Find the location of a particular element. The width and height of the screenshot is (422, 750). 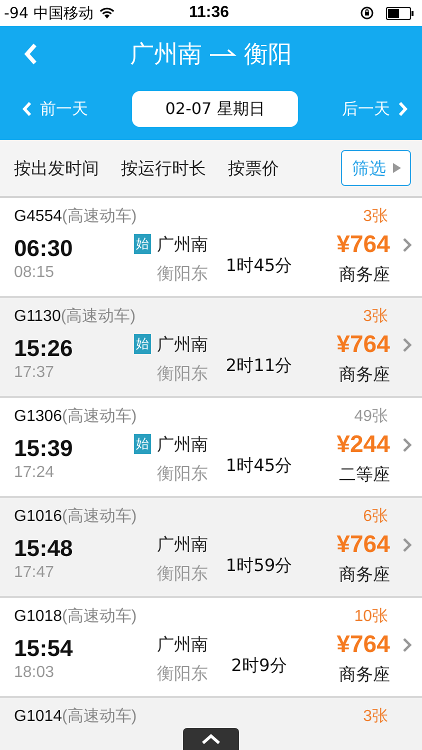

arrival-time: 08:15 is located at coordinates (35, 273).